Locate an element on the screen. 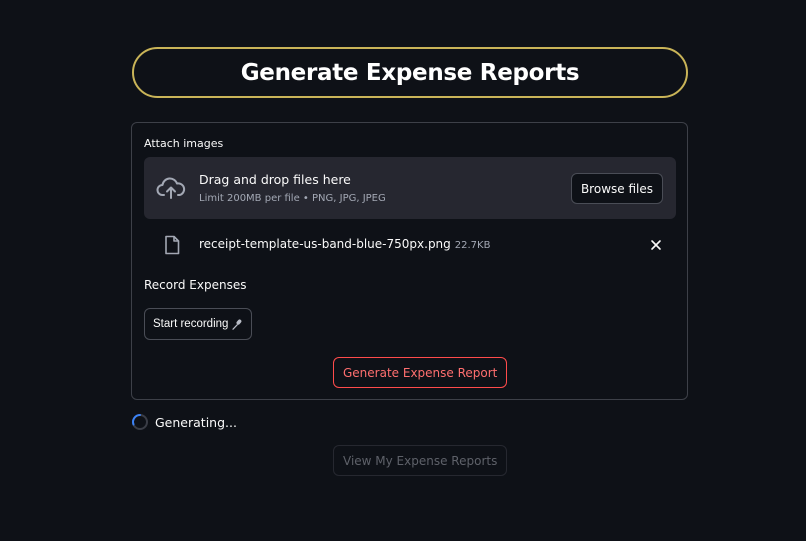 This screenshot has width=806, height=541. browse-files-button: Browse files is located at coordinates (616, 188).